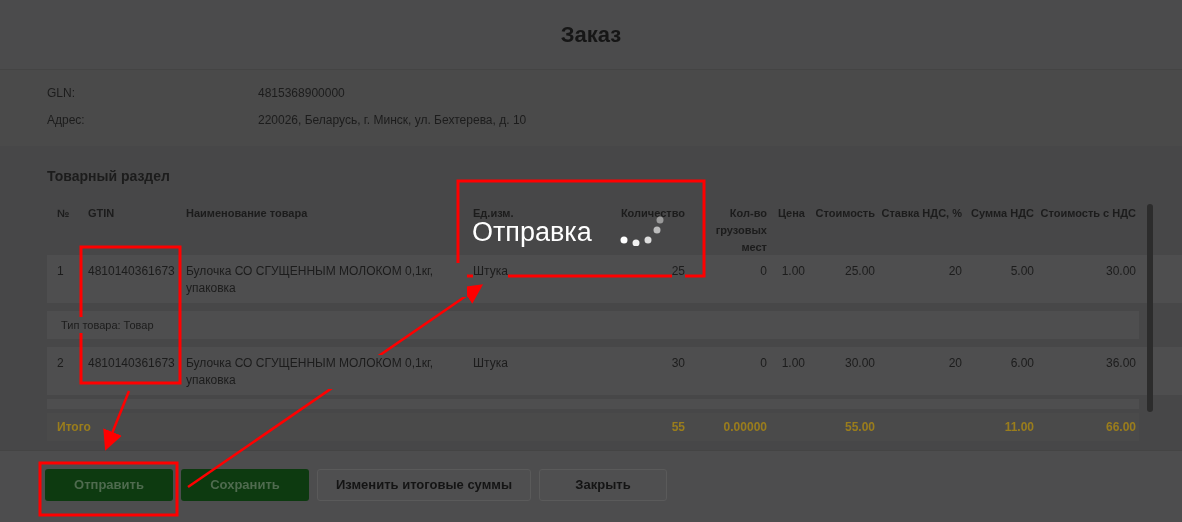 This screenshot has width=1182, height=522. What do you see at coordinates (74, 427) in the screenshot?
I see `total-cell: Итого` at bounding box center [74, 427].